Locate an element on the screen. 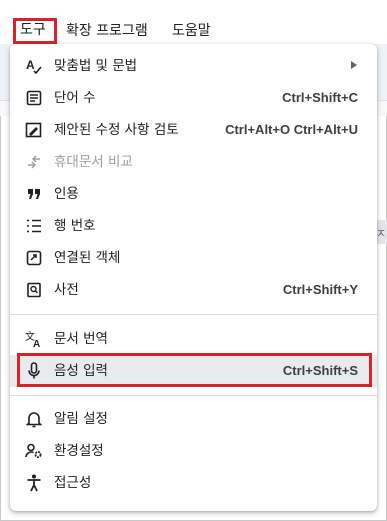  menu-item-label: 접근성 is located at coordinates (73, 483).